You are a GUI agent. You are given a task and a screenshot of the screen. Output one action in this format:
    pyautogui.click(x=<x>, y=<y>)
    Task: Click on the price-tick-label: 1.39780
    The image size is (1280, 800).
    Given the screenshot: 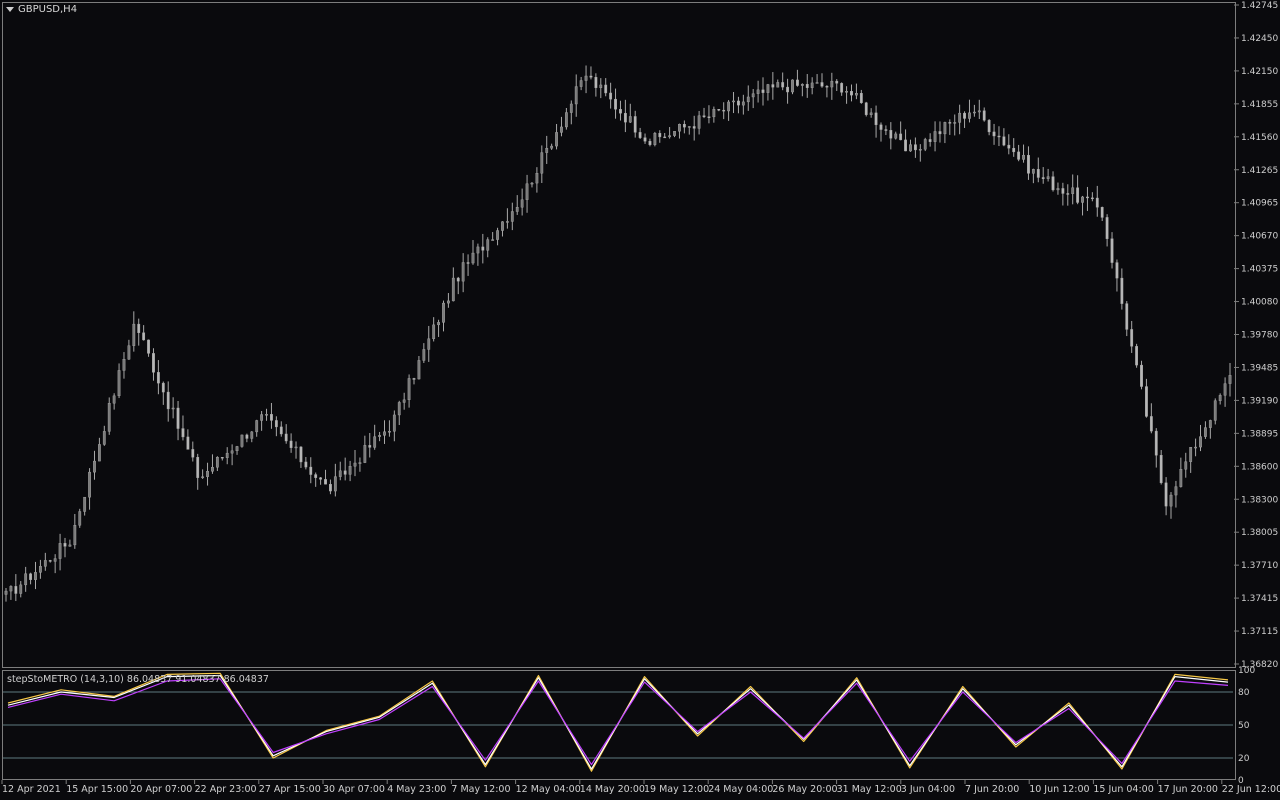 What is the action you would take?
    pyautogui.click(x=1259, y=336)
    